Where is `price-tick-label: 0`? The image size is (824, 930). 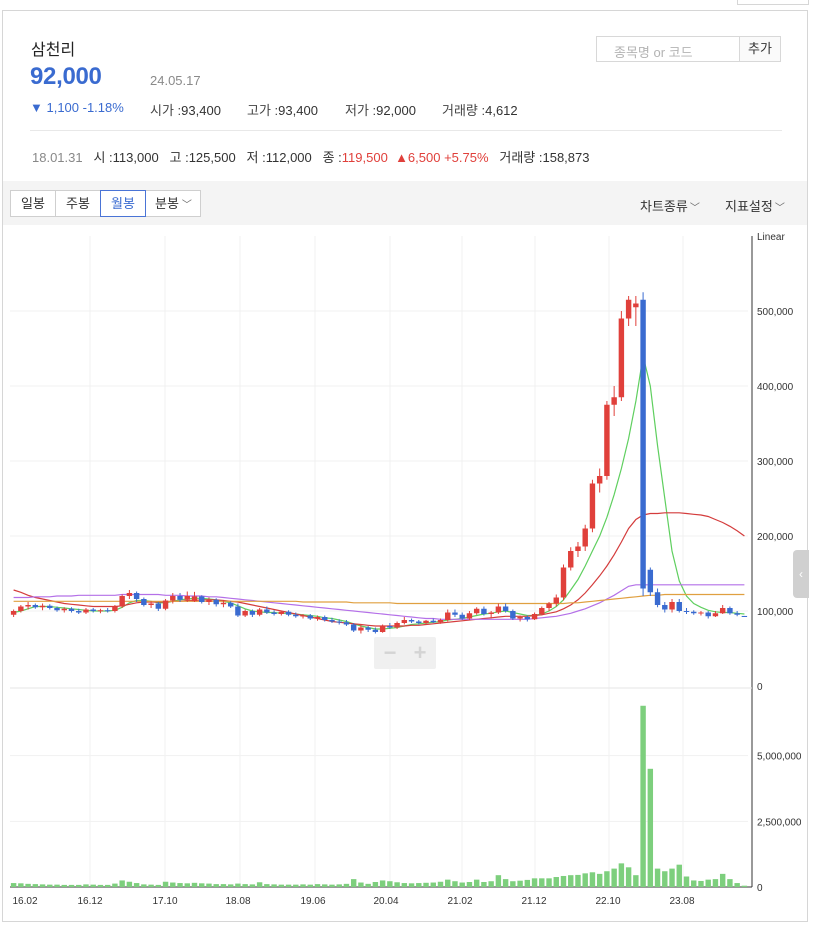
price-tick-label: 0 is located at coordinates (760, 687).